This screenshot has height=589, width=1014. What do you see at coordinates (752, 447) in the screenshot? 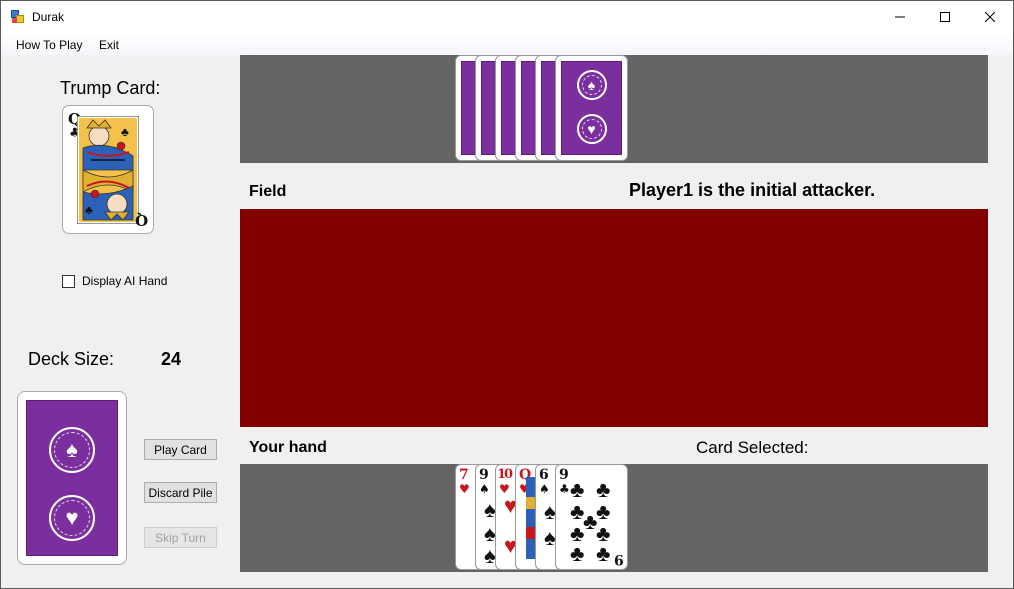
I see `card-selected-label: Card Selected:` at bounding box center [752, 447].